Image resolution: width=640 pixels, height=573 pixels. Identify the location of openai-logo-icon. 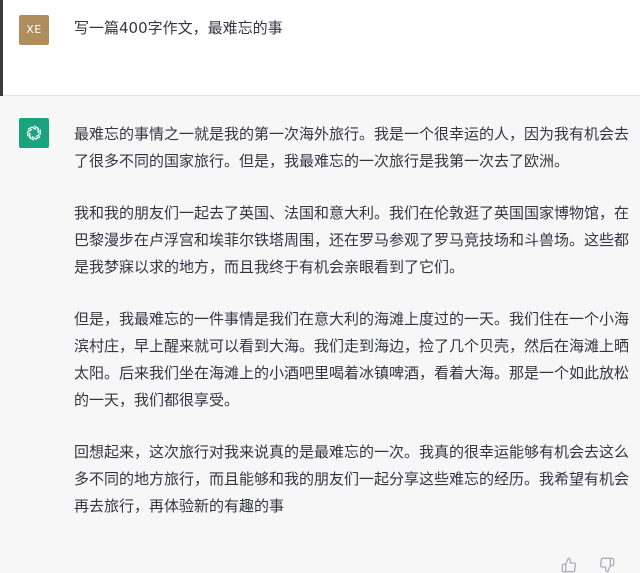
(34, 133).